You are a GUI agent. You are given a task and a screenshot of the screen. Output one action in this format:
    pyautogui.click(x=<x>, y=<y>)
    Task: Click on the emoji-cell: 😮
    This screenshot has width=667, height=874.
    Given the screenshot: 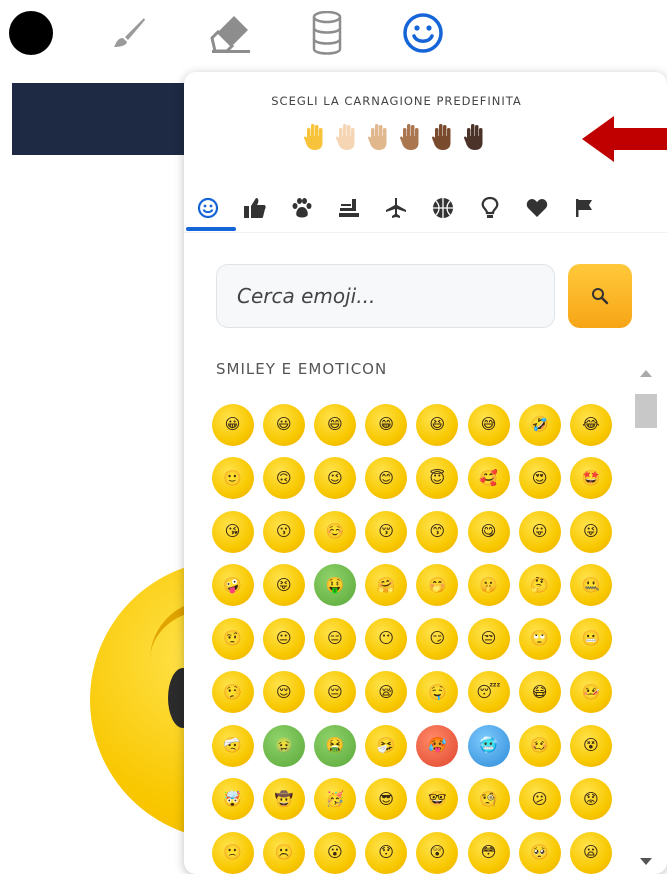 What is the action you would take?
    pyautogui.click(x=334, y=850)
    